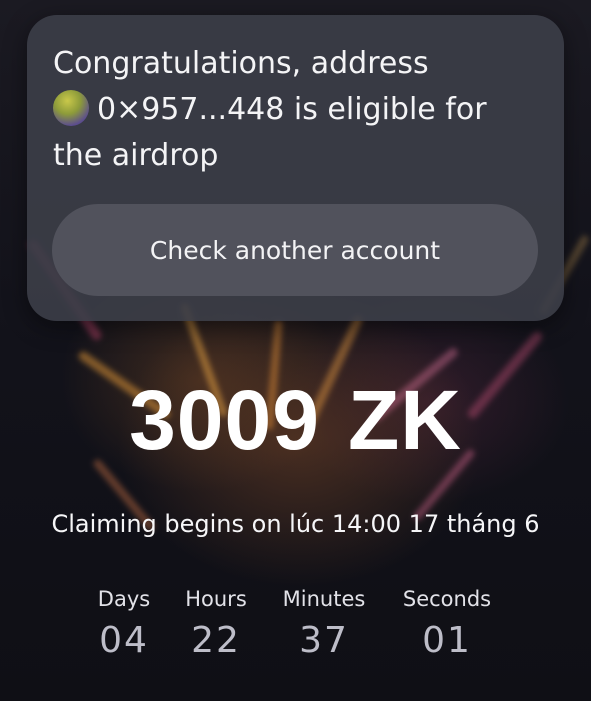 The width and height of the screenshot is (591, 701). Describe the element at coordinates (191, 109) in the screenshot. I see `wallet-address: 0×957...448` at that location.